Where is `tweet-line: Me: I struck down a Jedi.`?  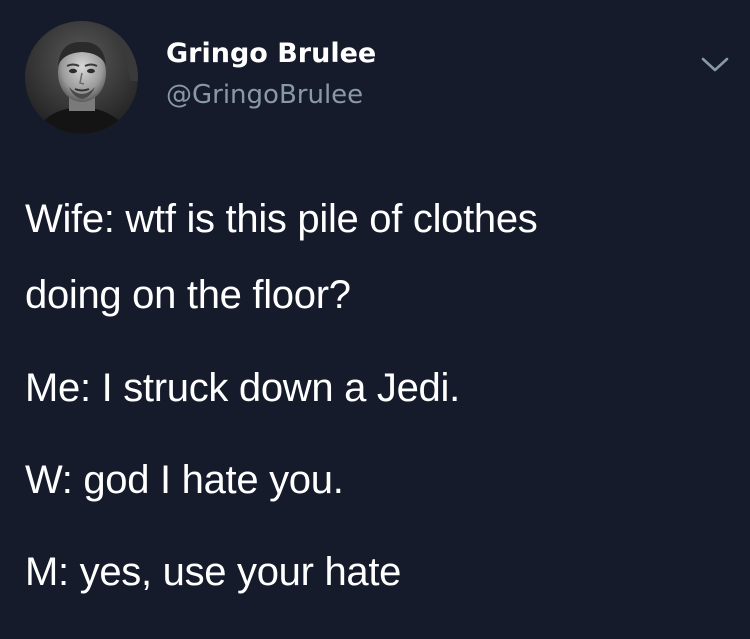 tweet-line: Me: I struck down a Jedi. is located at coordinates (242, 388).